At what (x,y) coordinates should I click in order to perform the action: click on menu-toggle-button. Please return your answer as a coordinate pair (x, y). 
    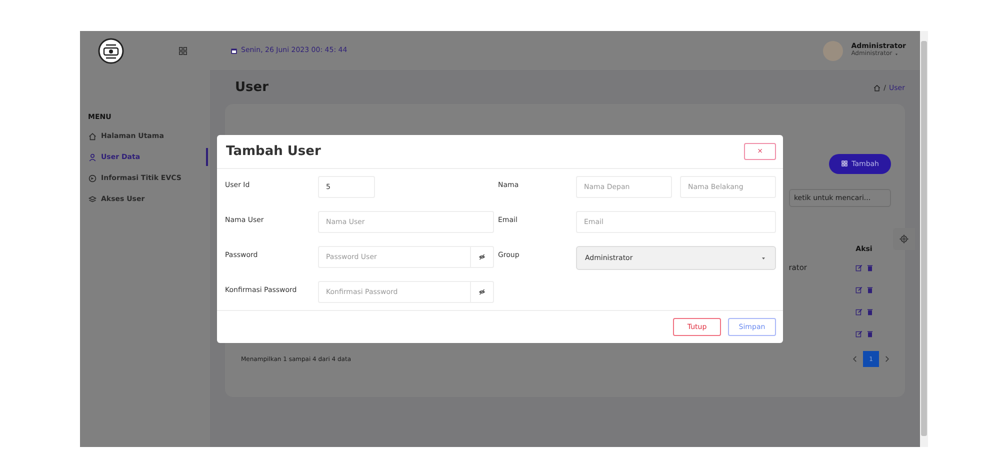
    Looking at the image, I should click on (183, 51).